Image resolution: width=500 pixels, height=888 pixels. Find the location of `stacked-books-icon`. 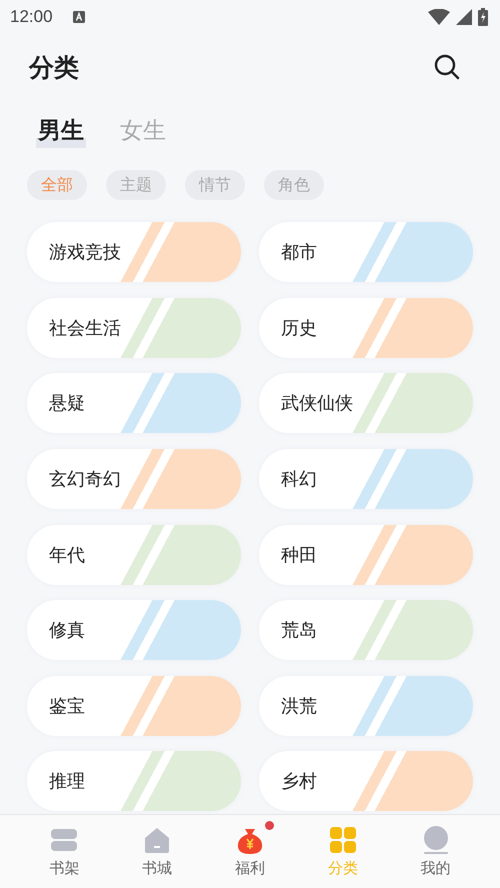

stacked-books-icon is located at coordinates (64, 840).